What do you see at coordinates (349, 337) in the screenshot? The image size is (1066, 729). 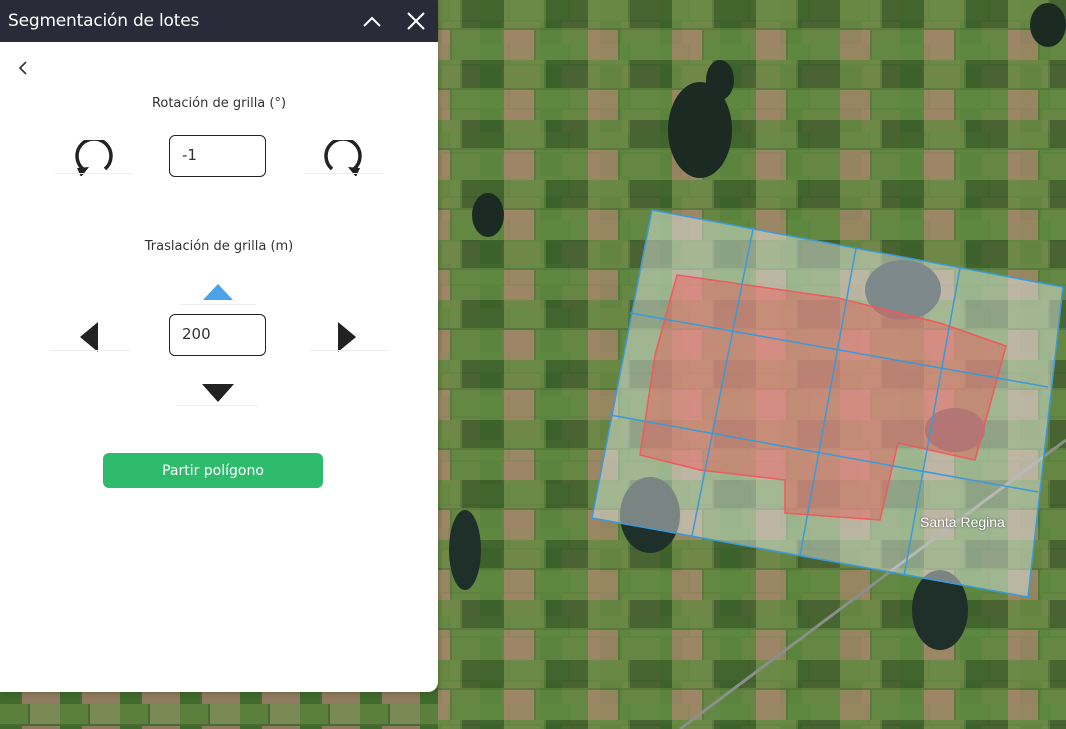 I see `arrow-right-icon` at bounding box center [349, 337].